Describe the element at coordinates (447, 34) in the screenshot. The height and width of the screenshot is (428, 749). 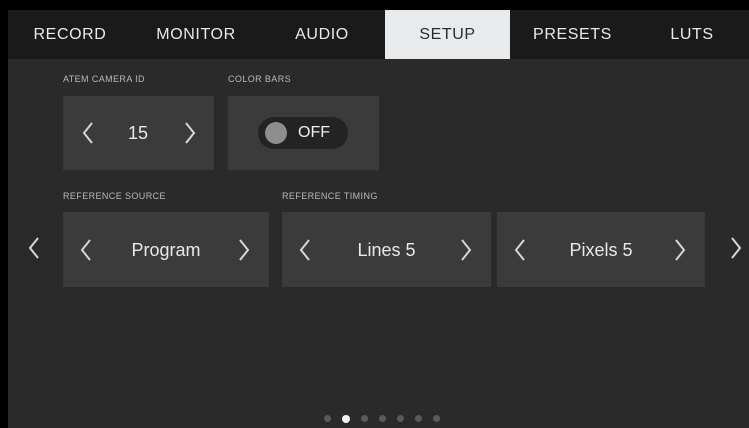
I see `tab-setup: SETUP` at that location.